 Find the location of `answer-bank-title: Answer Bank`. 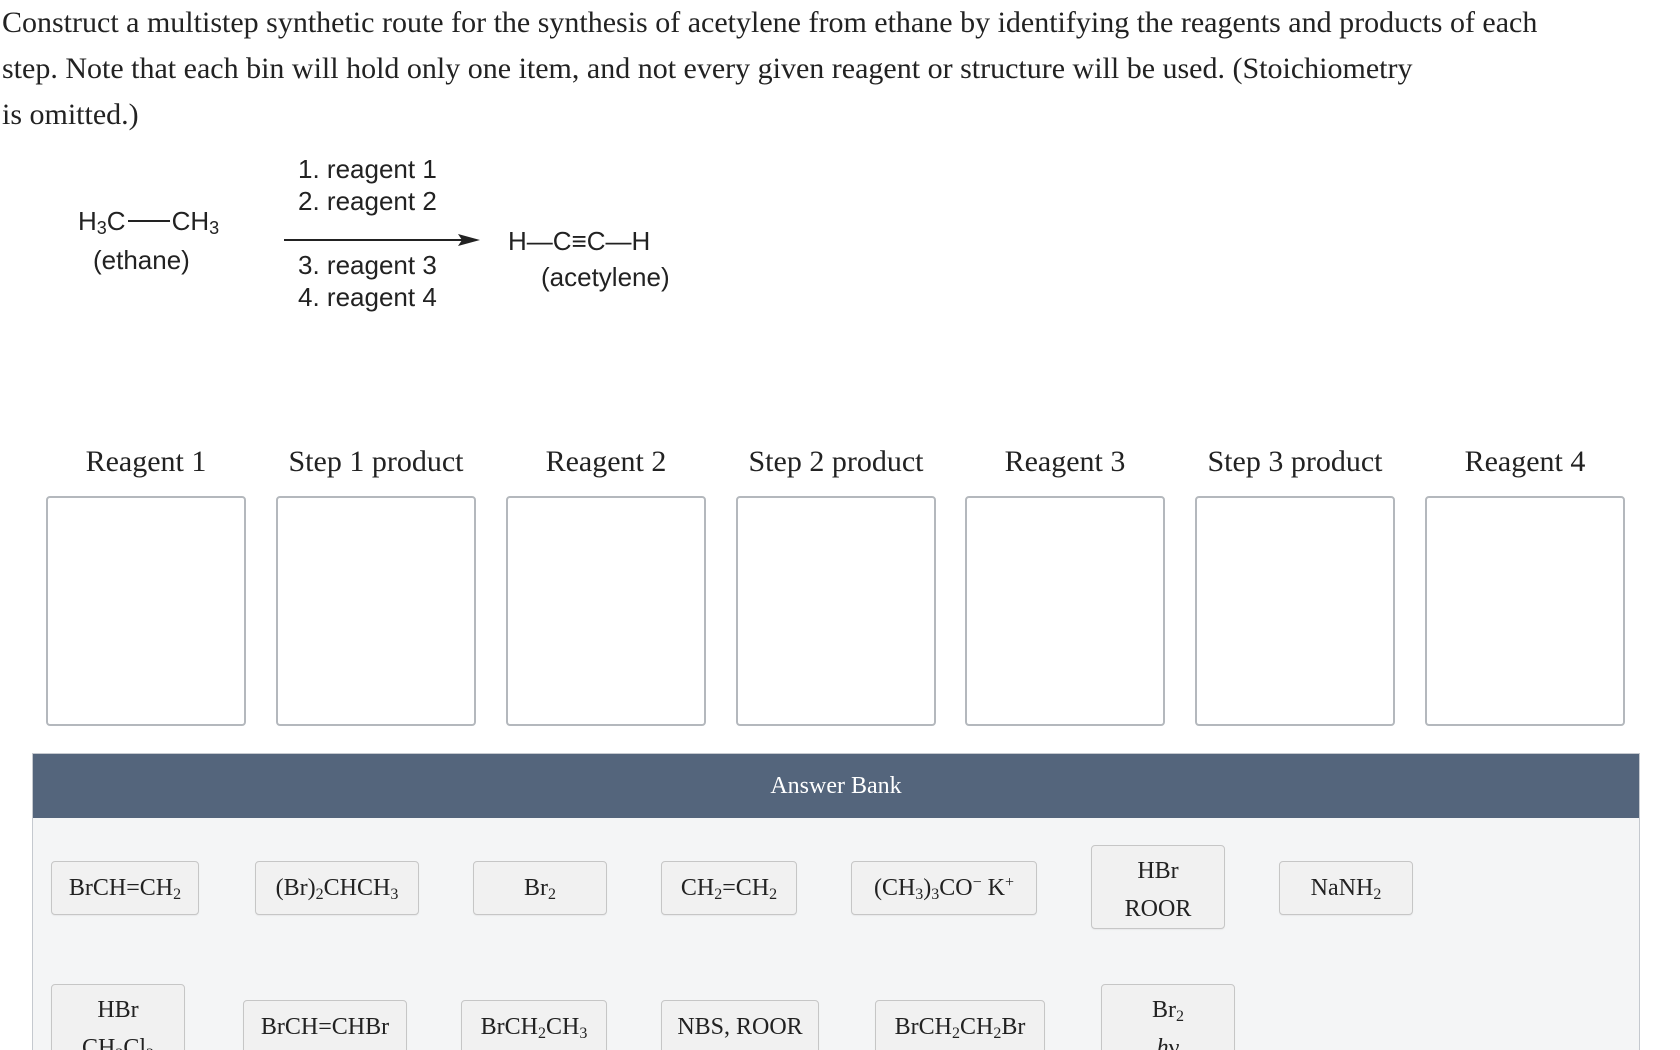

answer-bank-title: Answer Bank is located at coordinates (836, 786).